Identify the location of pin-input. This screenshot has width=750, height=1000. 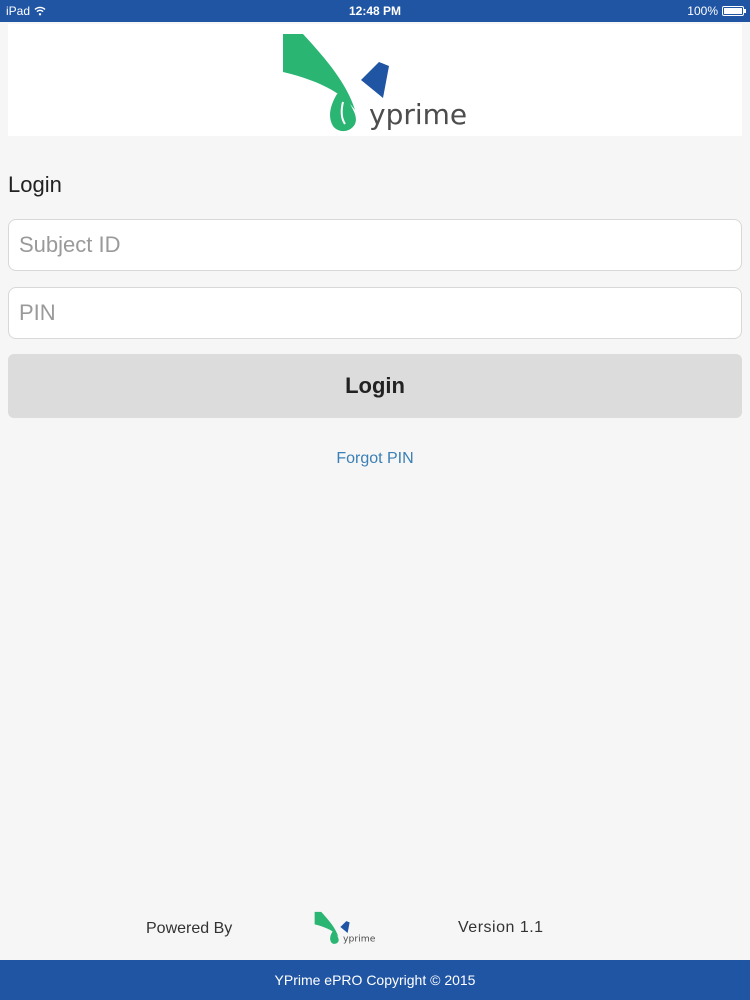
(375, 313).